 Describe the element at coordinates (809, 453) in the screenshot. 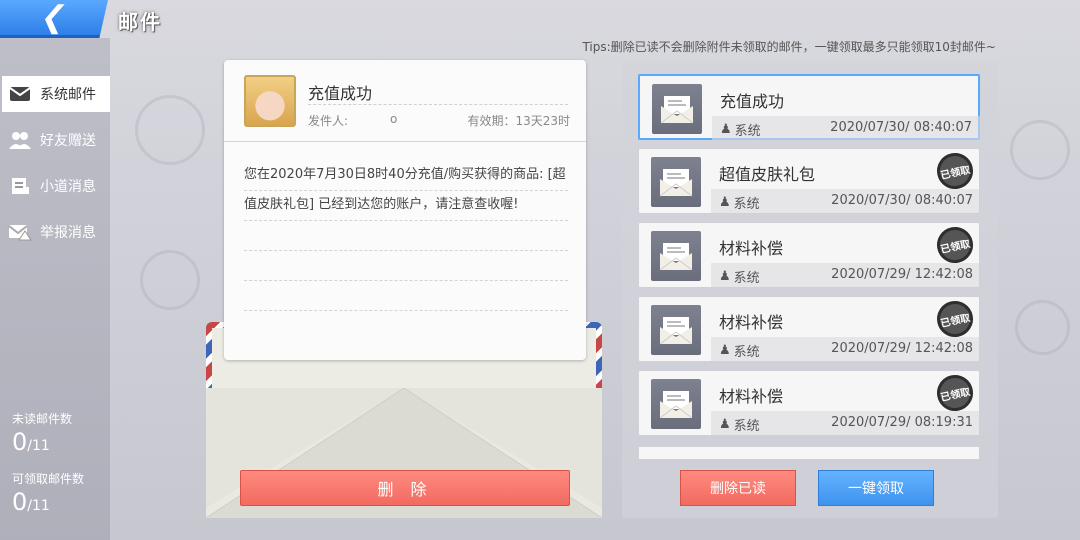

I see `mail-list-item-partial` at that location.